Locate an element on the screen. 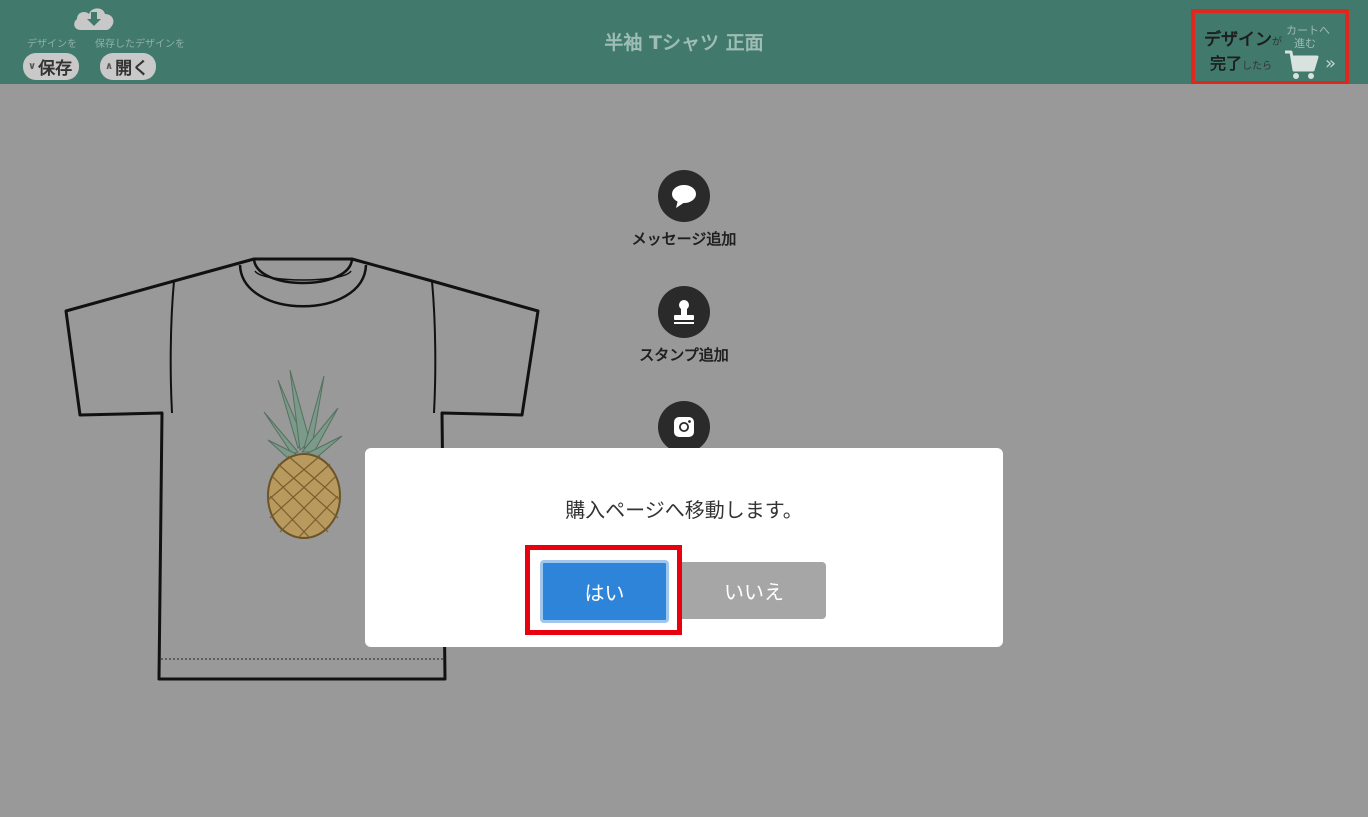  cart-icon is located at coordinates (1302, 64).